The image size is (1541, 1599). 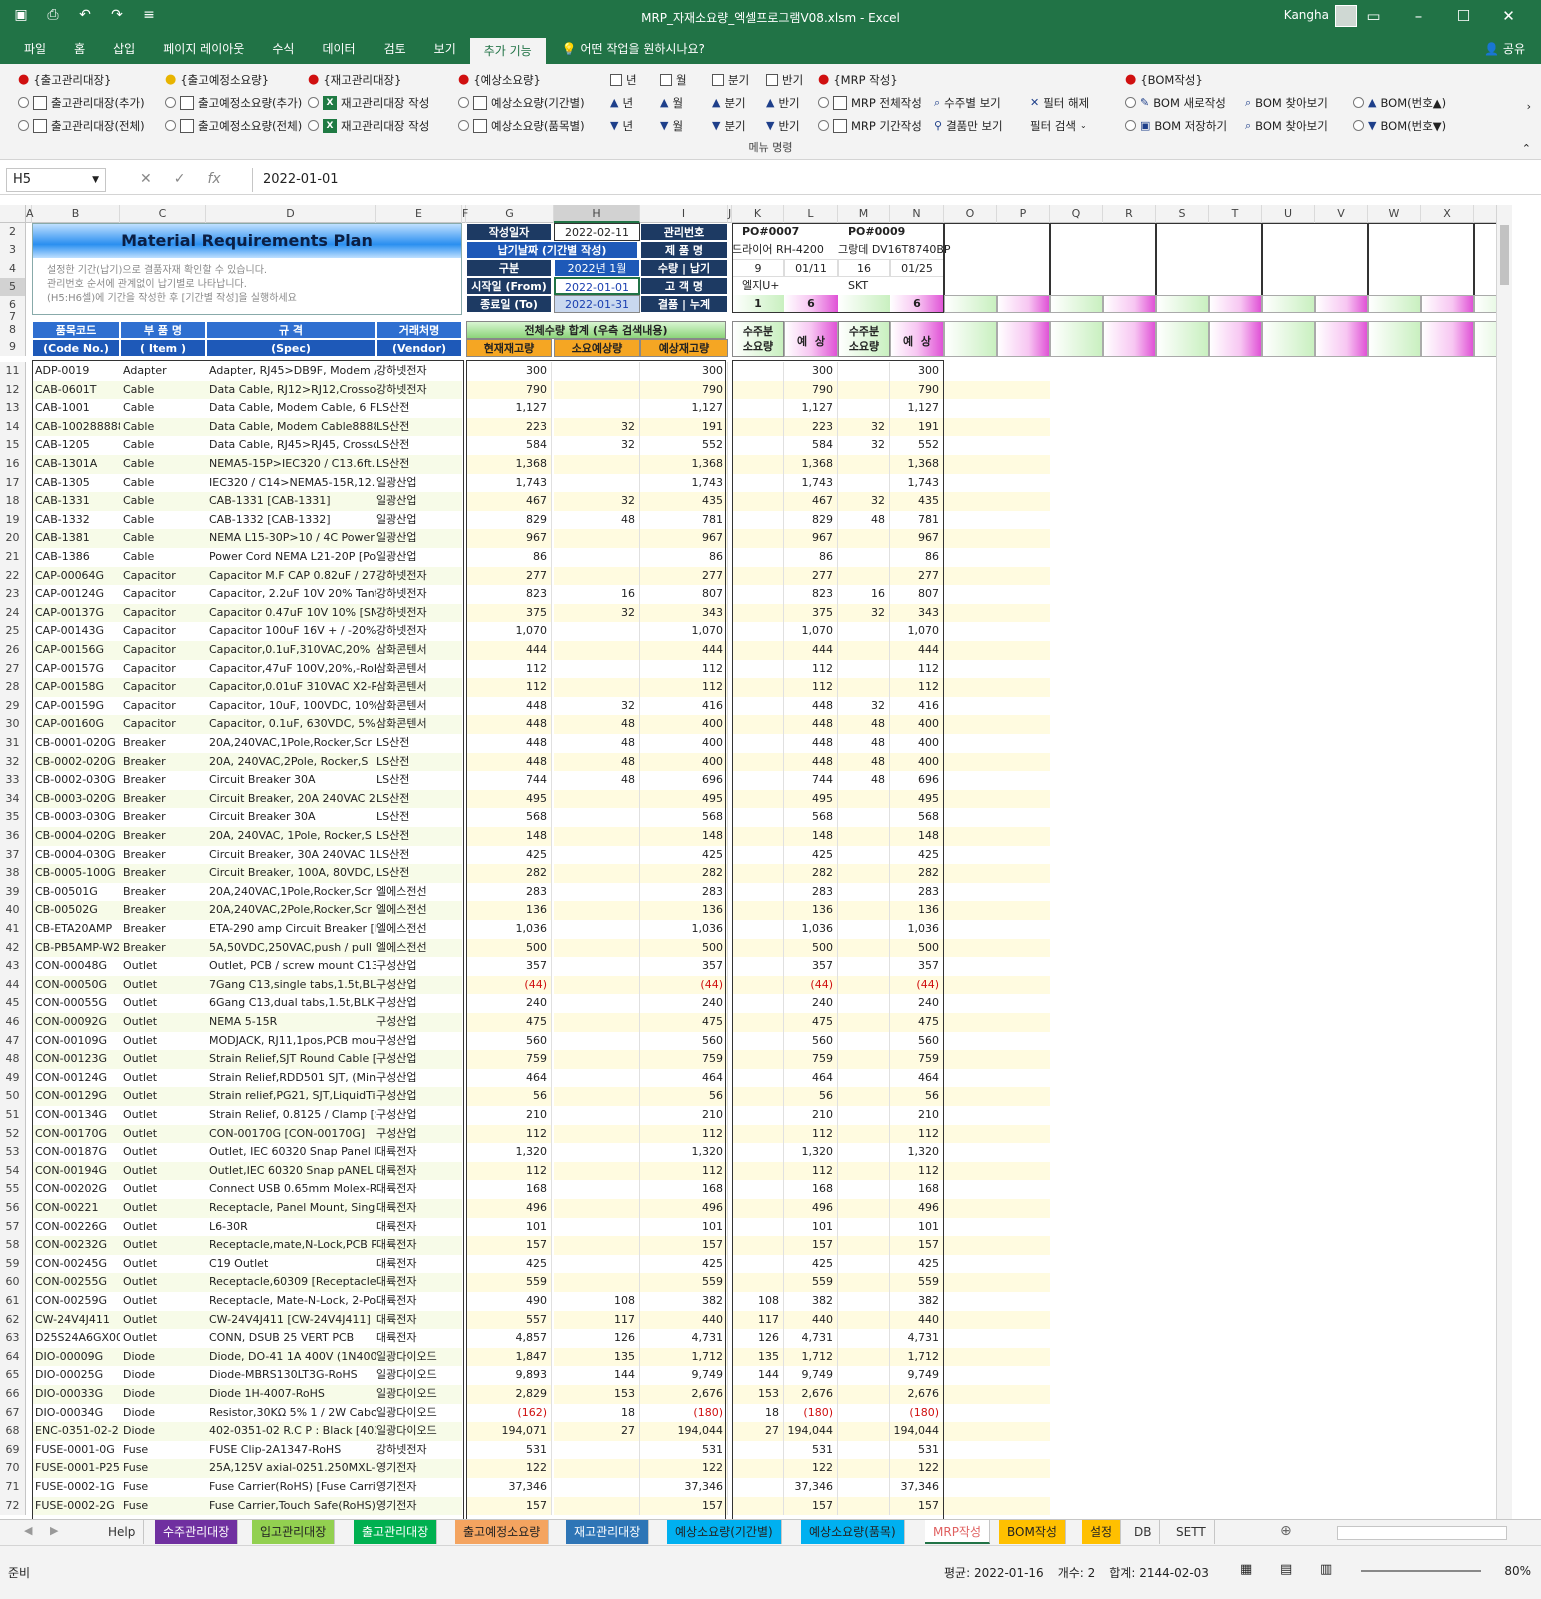 What do you see at coordinates (163, 214) in the screenshot?
I see `column-header-c: C` at bounding box center [163, 214].